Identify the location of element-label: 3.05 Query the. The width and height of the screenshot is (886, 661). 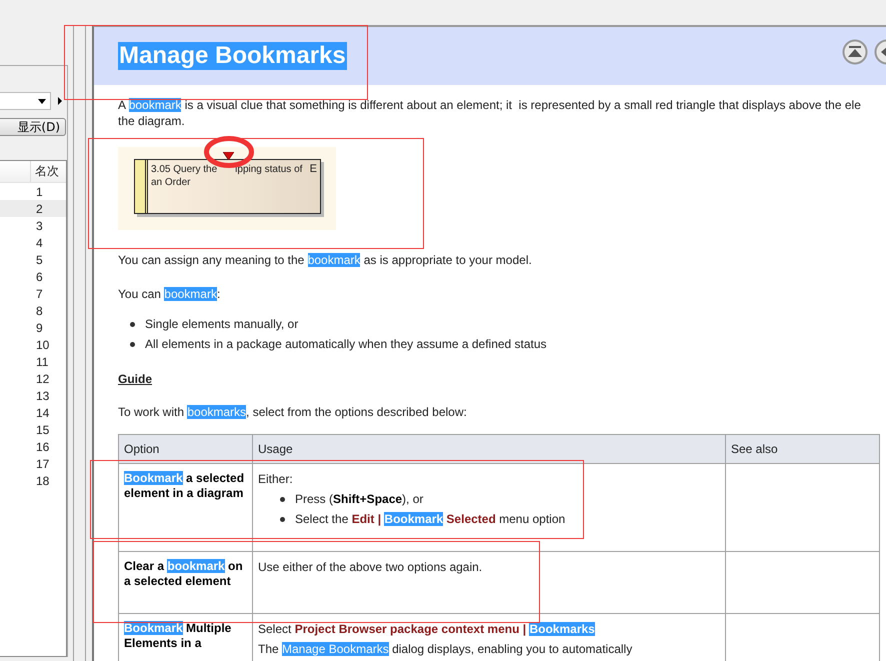
(184, 169).